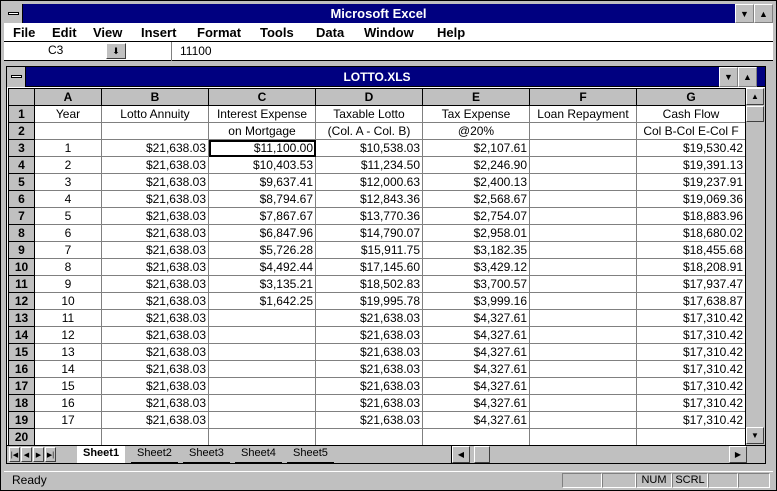 The height and width of the screenshot is (491, 777). Describe the element at coordinates (155, 97) in the screenshot. I see `column-header-b: B` at that location.